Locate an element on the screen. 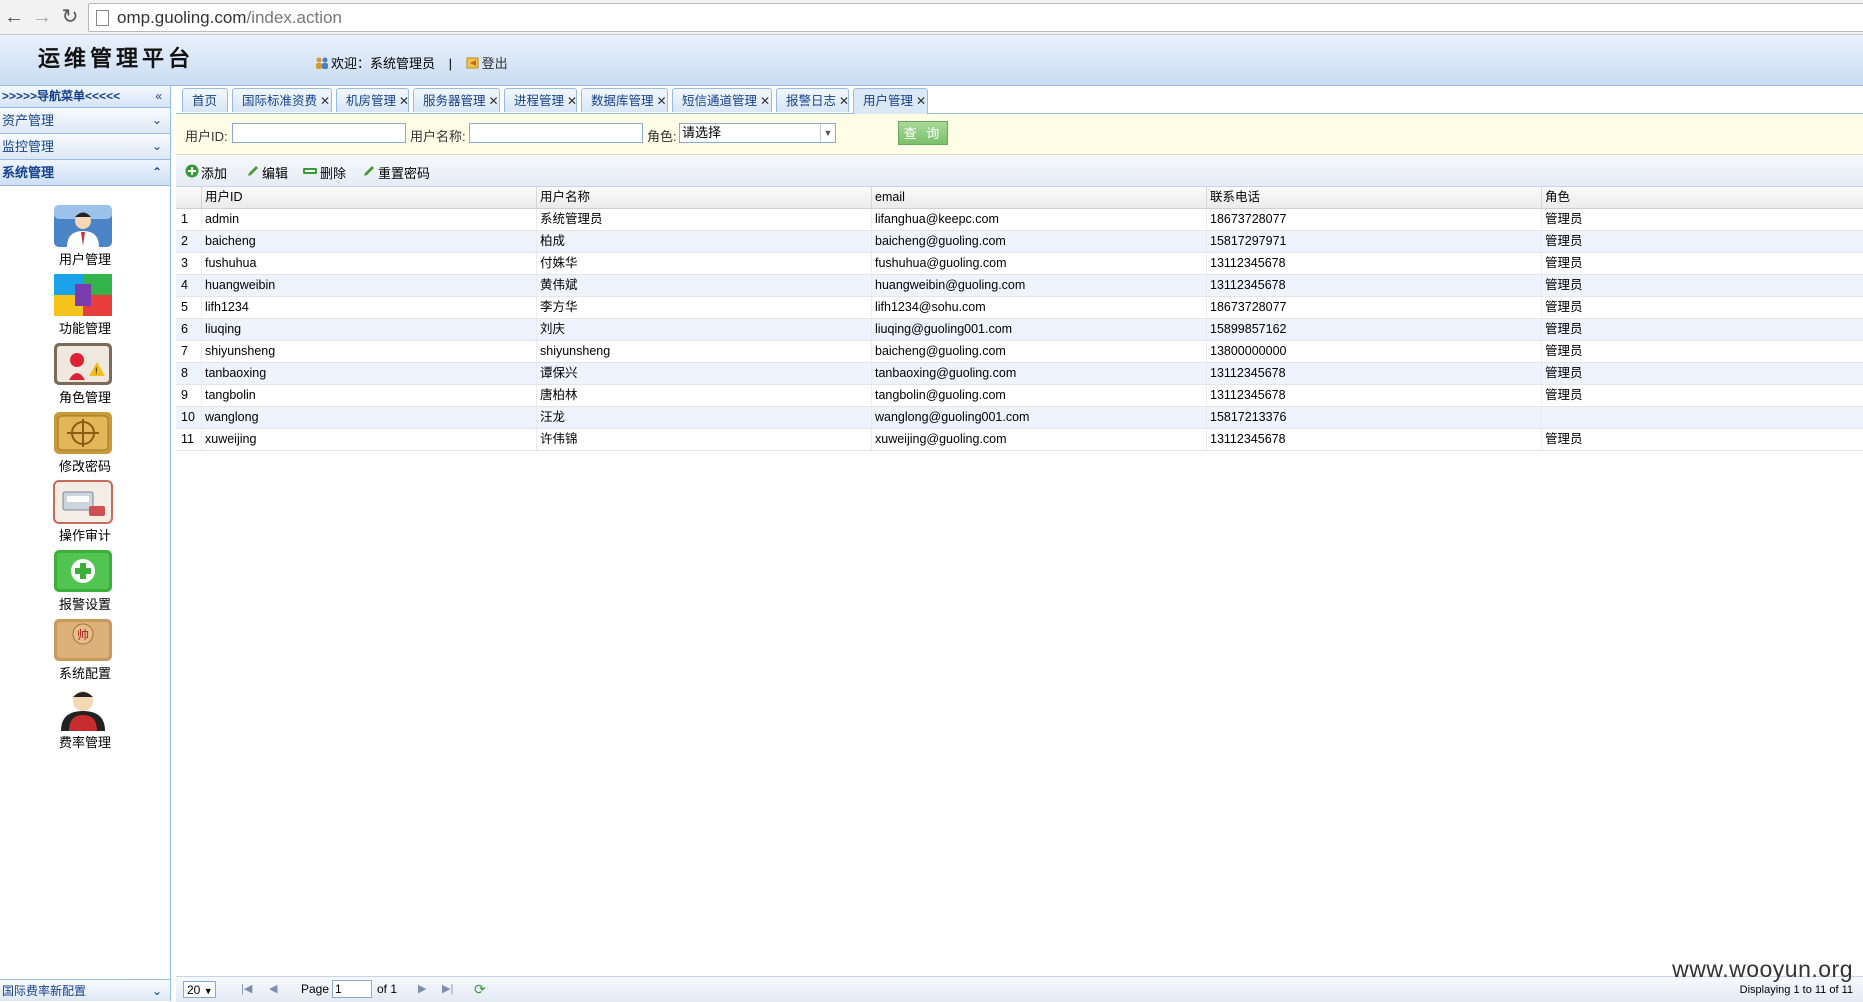 This screenshot has height=1002, width=1863. accordion-asset-management: 资产管理 ⌄ is located at coordinates (85, 121).